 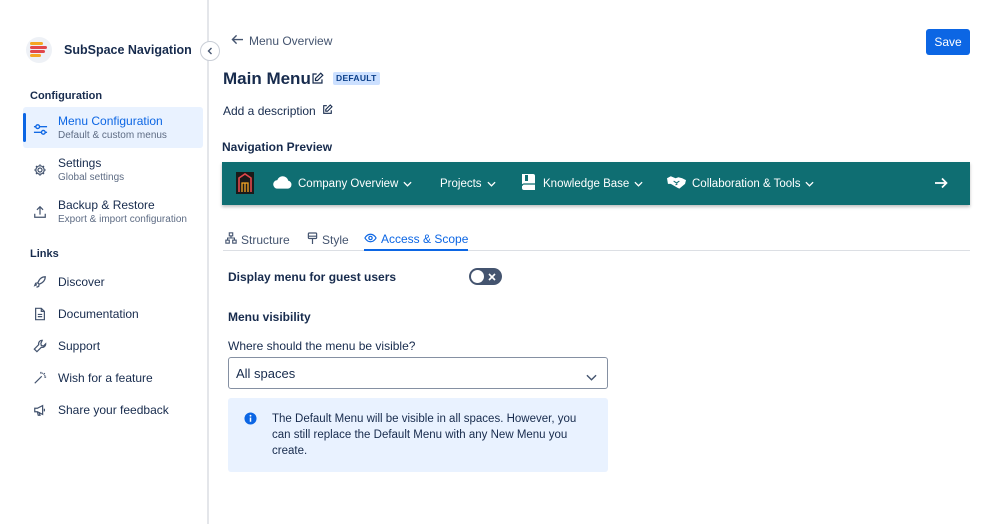 I want to click on preview-menu-label: Collaboration & Tools, so click(x=746, y=183).